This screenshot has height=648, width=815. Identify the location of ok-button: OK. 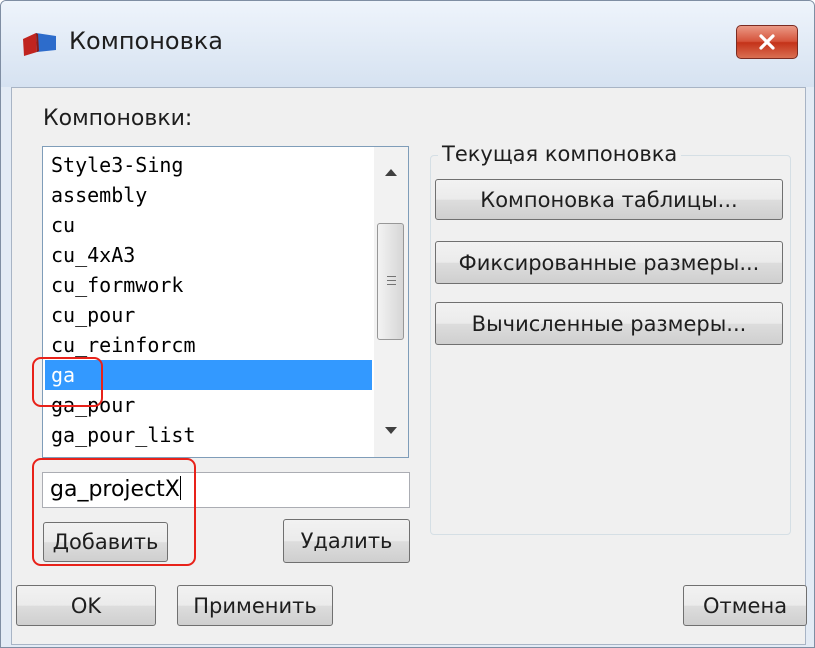
(86, 605).